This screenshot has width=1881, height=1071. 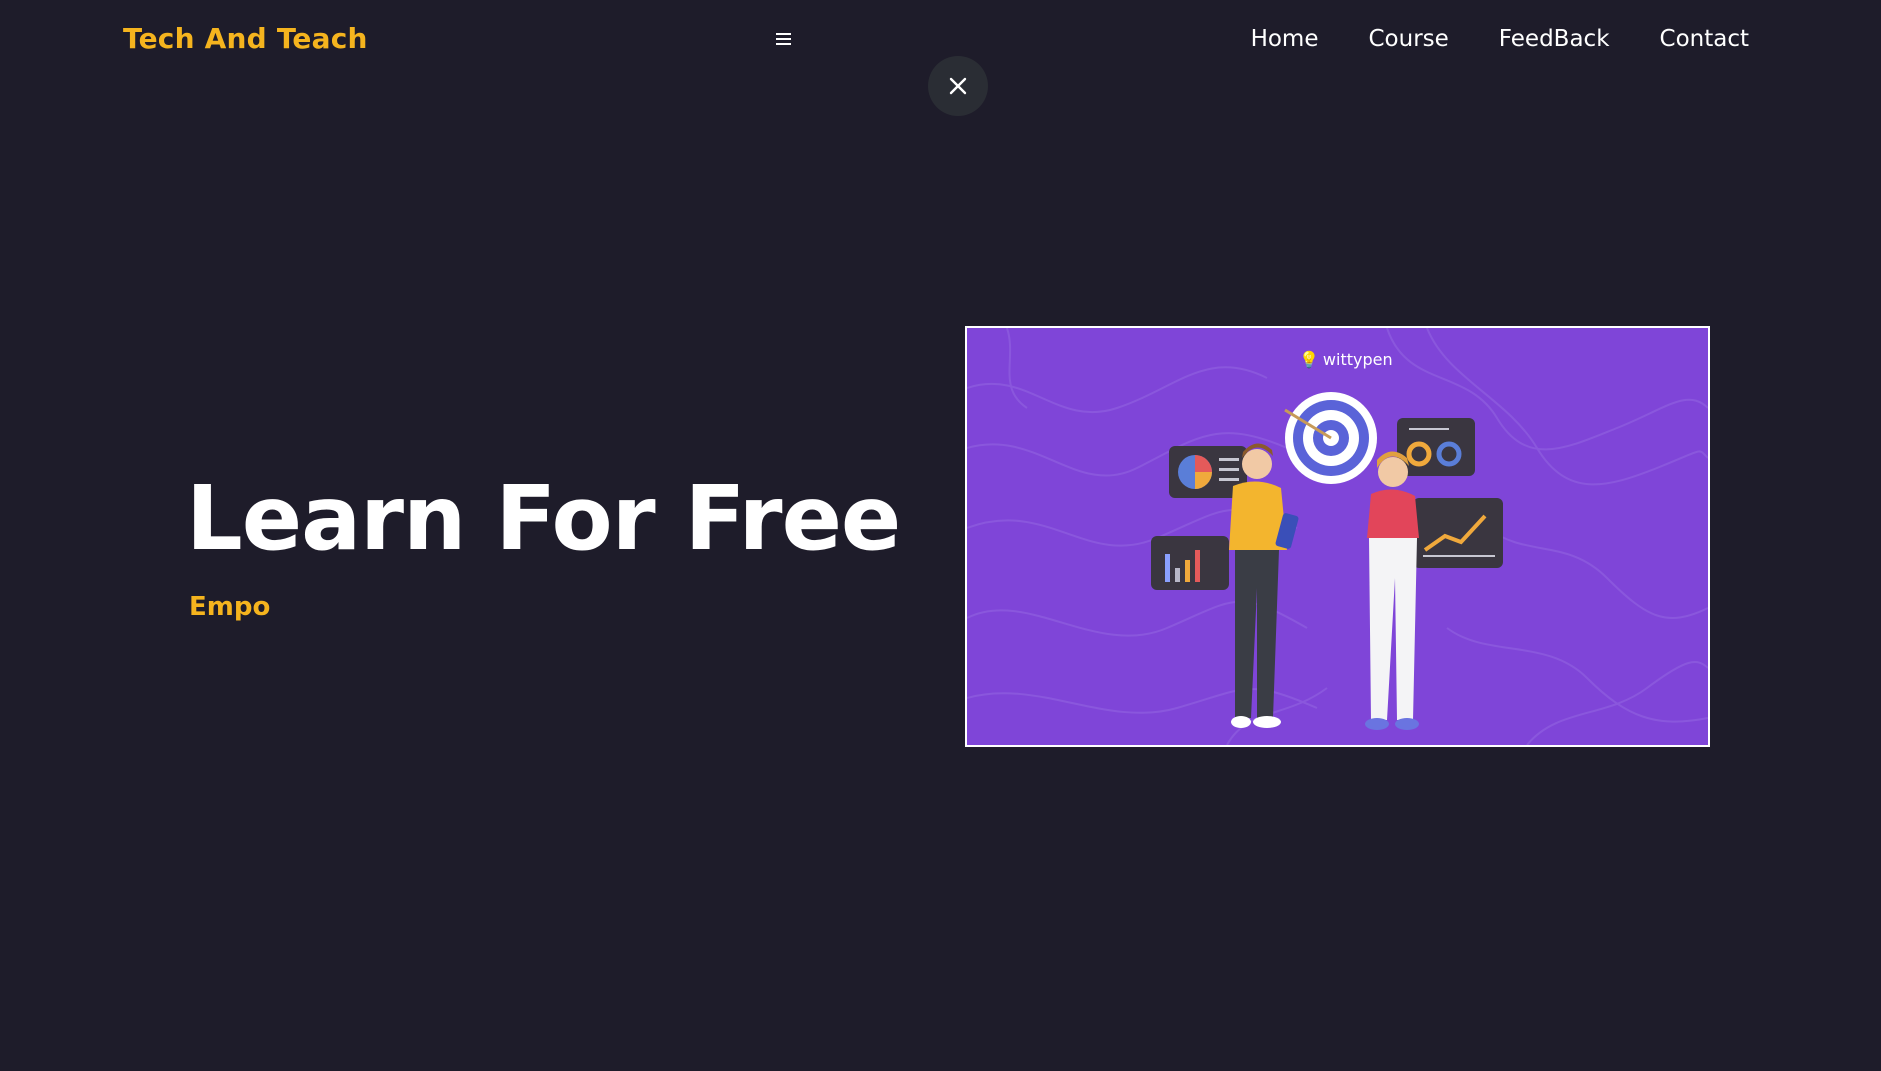 I want to click on nav-home-link: Home, so click(x=1285, y=39).